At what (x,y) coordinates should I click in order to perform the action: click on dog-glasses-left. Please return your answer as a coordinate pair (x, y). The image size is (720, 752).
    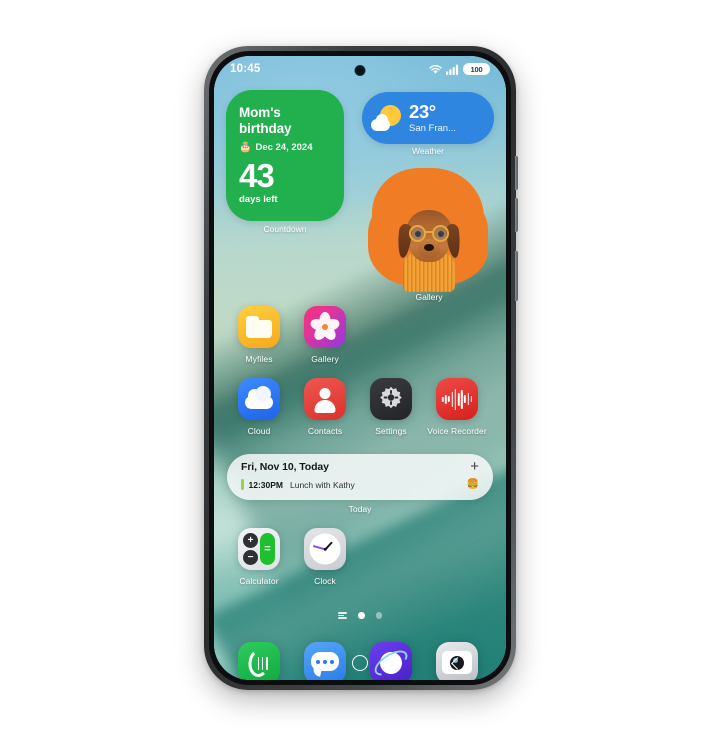
    Looking at the image, I should click on (417, 233).